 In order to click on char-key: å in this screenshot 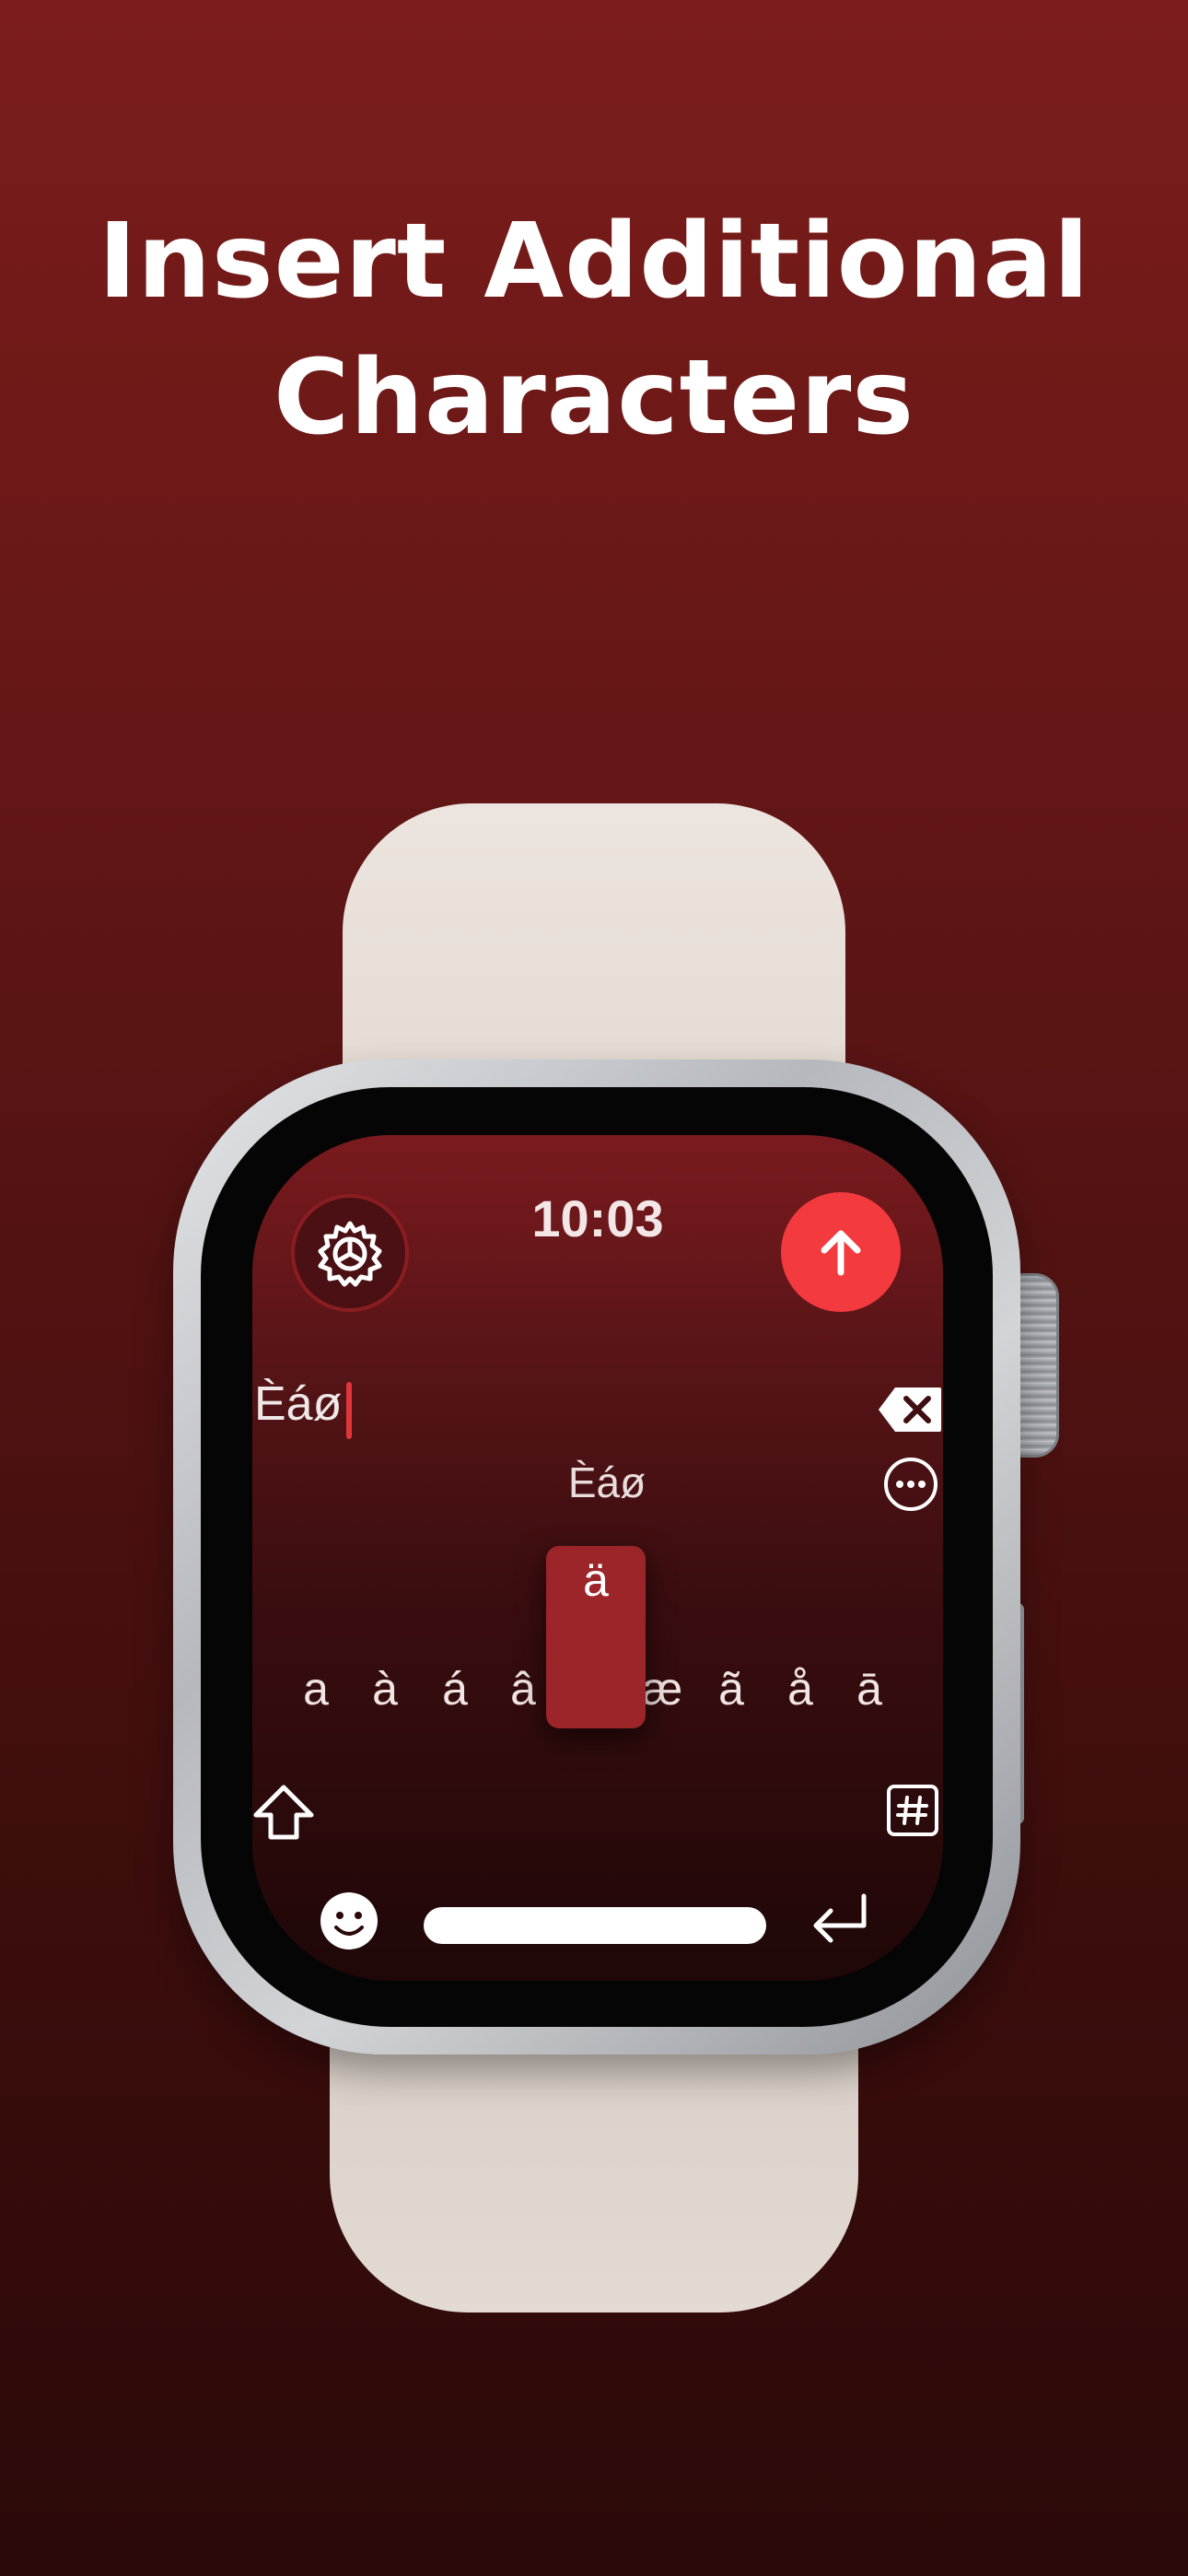, I will do `click(800, 1688)`.